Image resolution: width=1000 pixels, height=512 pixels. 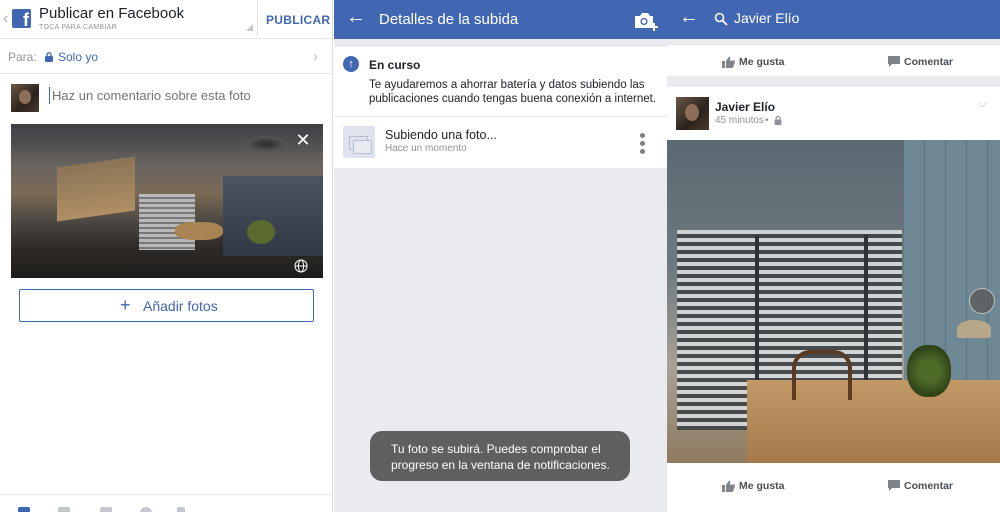 What do you see at coordinates (298, 20) in the screenshot?
I see `publish-button: PUBLICAR` at bounding box center [298, 20].